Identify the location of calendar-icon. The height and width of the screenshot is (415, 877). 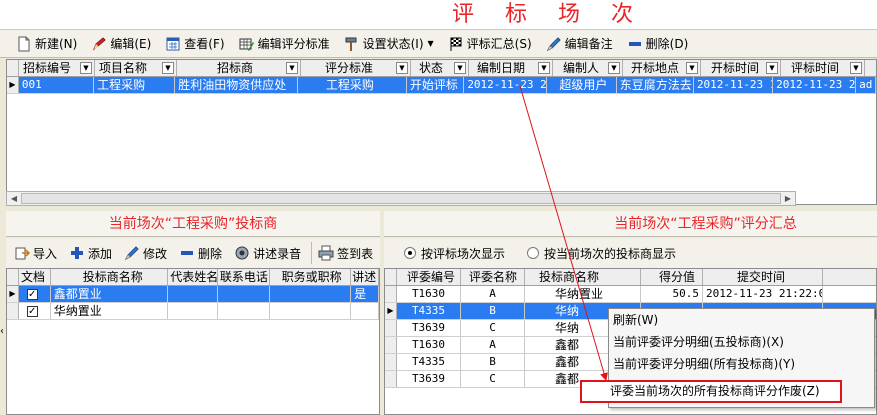
(173, 44).